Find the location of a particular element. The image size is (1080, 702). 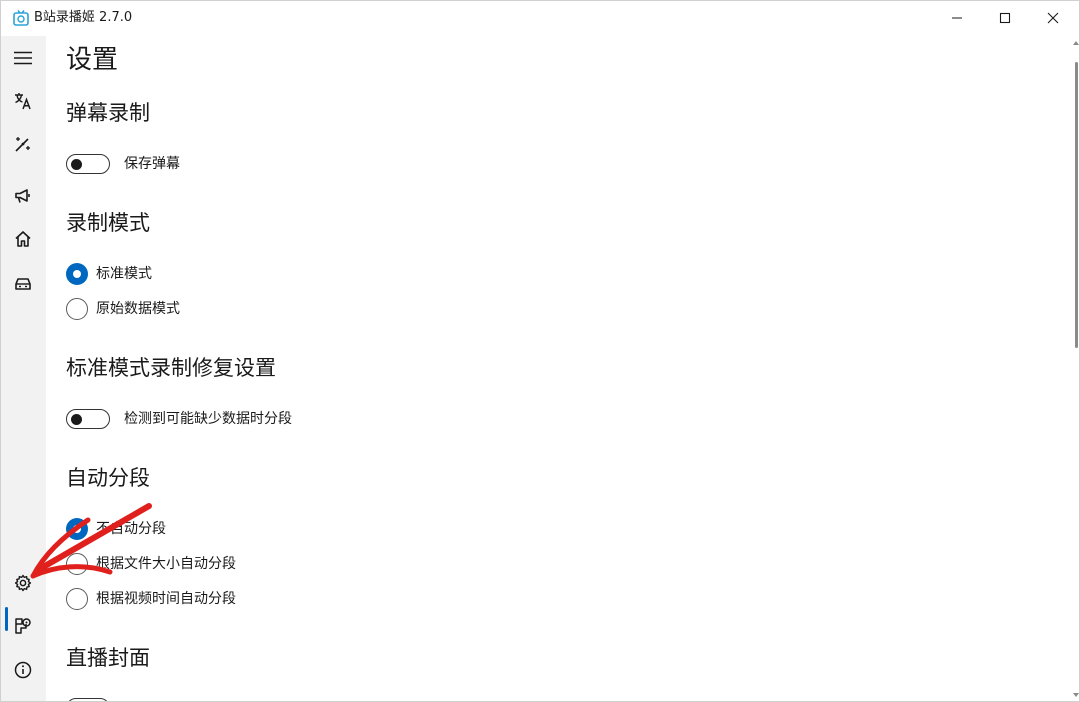

radio-raw-data-mode is located at coordinates (77, 309).